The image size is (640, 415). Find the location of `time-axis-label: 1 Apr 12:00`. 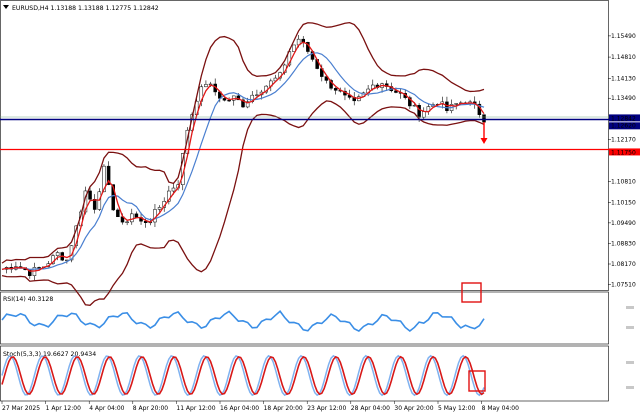

time-axis-label: 1 Apr 12:00 is located at coordinates (63, 408).